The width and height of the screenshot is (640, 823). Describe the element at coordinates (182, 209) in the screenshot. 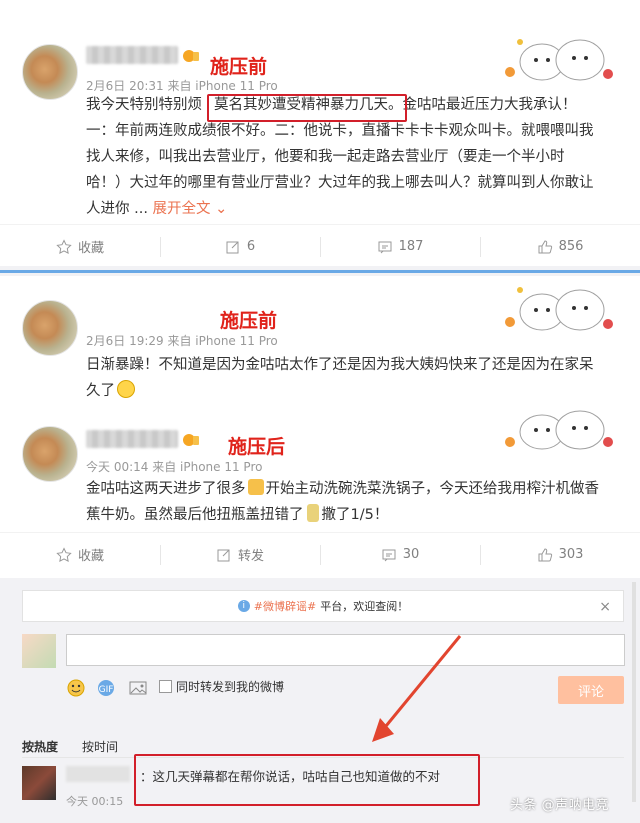

I see `expand-full-text-link: 展开全文` at that location.